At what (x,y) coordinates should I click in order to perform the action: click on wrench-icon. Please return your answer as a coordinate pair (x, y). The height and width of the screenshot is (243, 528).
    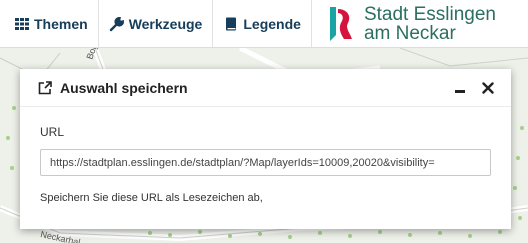
    Looking at the image, I should click on (116, 23).